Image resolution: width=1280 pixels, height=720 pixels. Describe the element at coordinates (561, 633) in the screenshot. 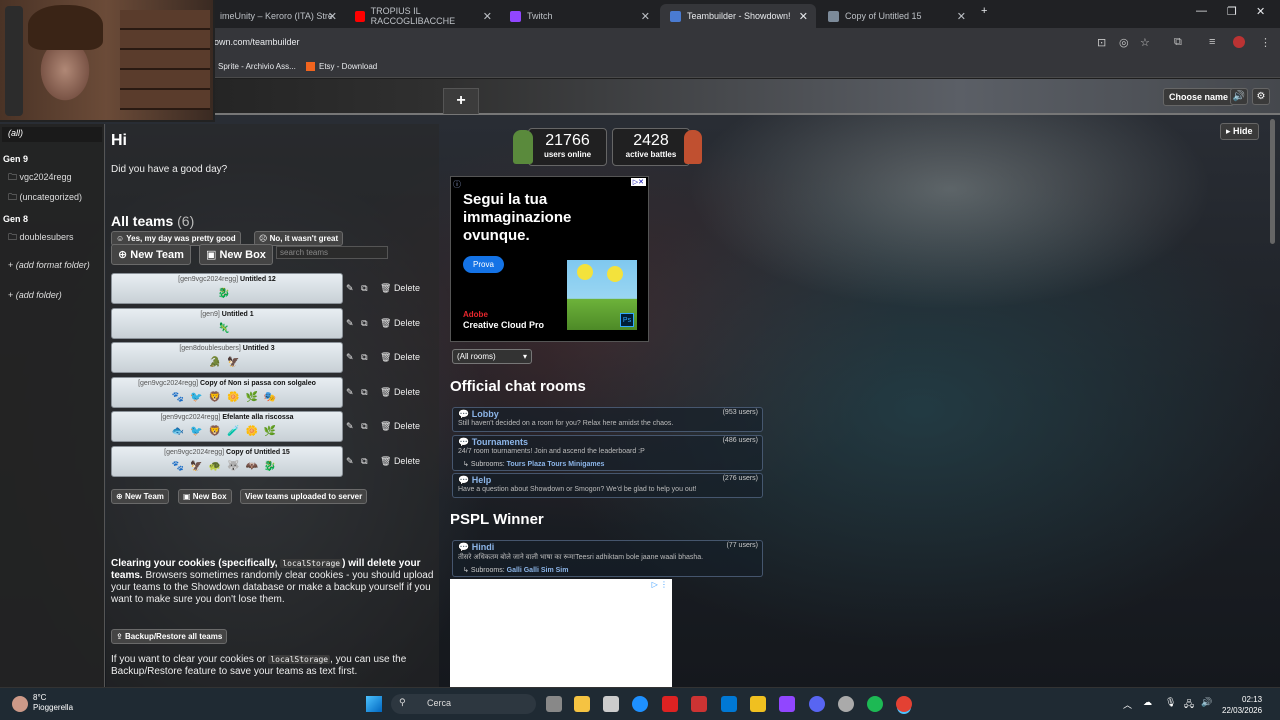

I see `blank-ad: ▷ ⋮` at that location.